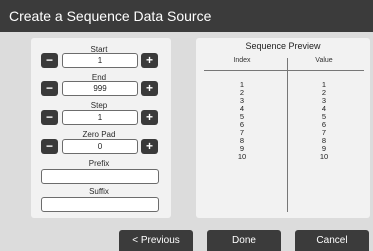 The width and height of the screenshot is (373, 251). I want to click on preview-title: Sequence Preview, so click(283, 46).